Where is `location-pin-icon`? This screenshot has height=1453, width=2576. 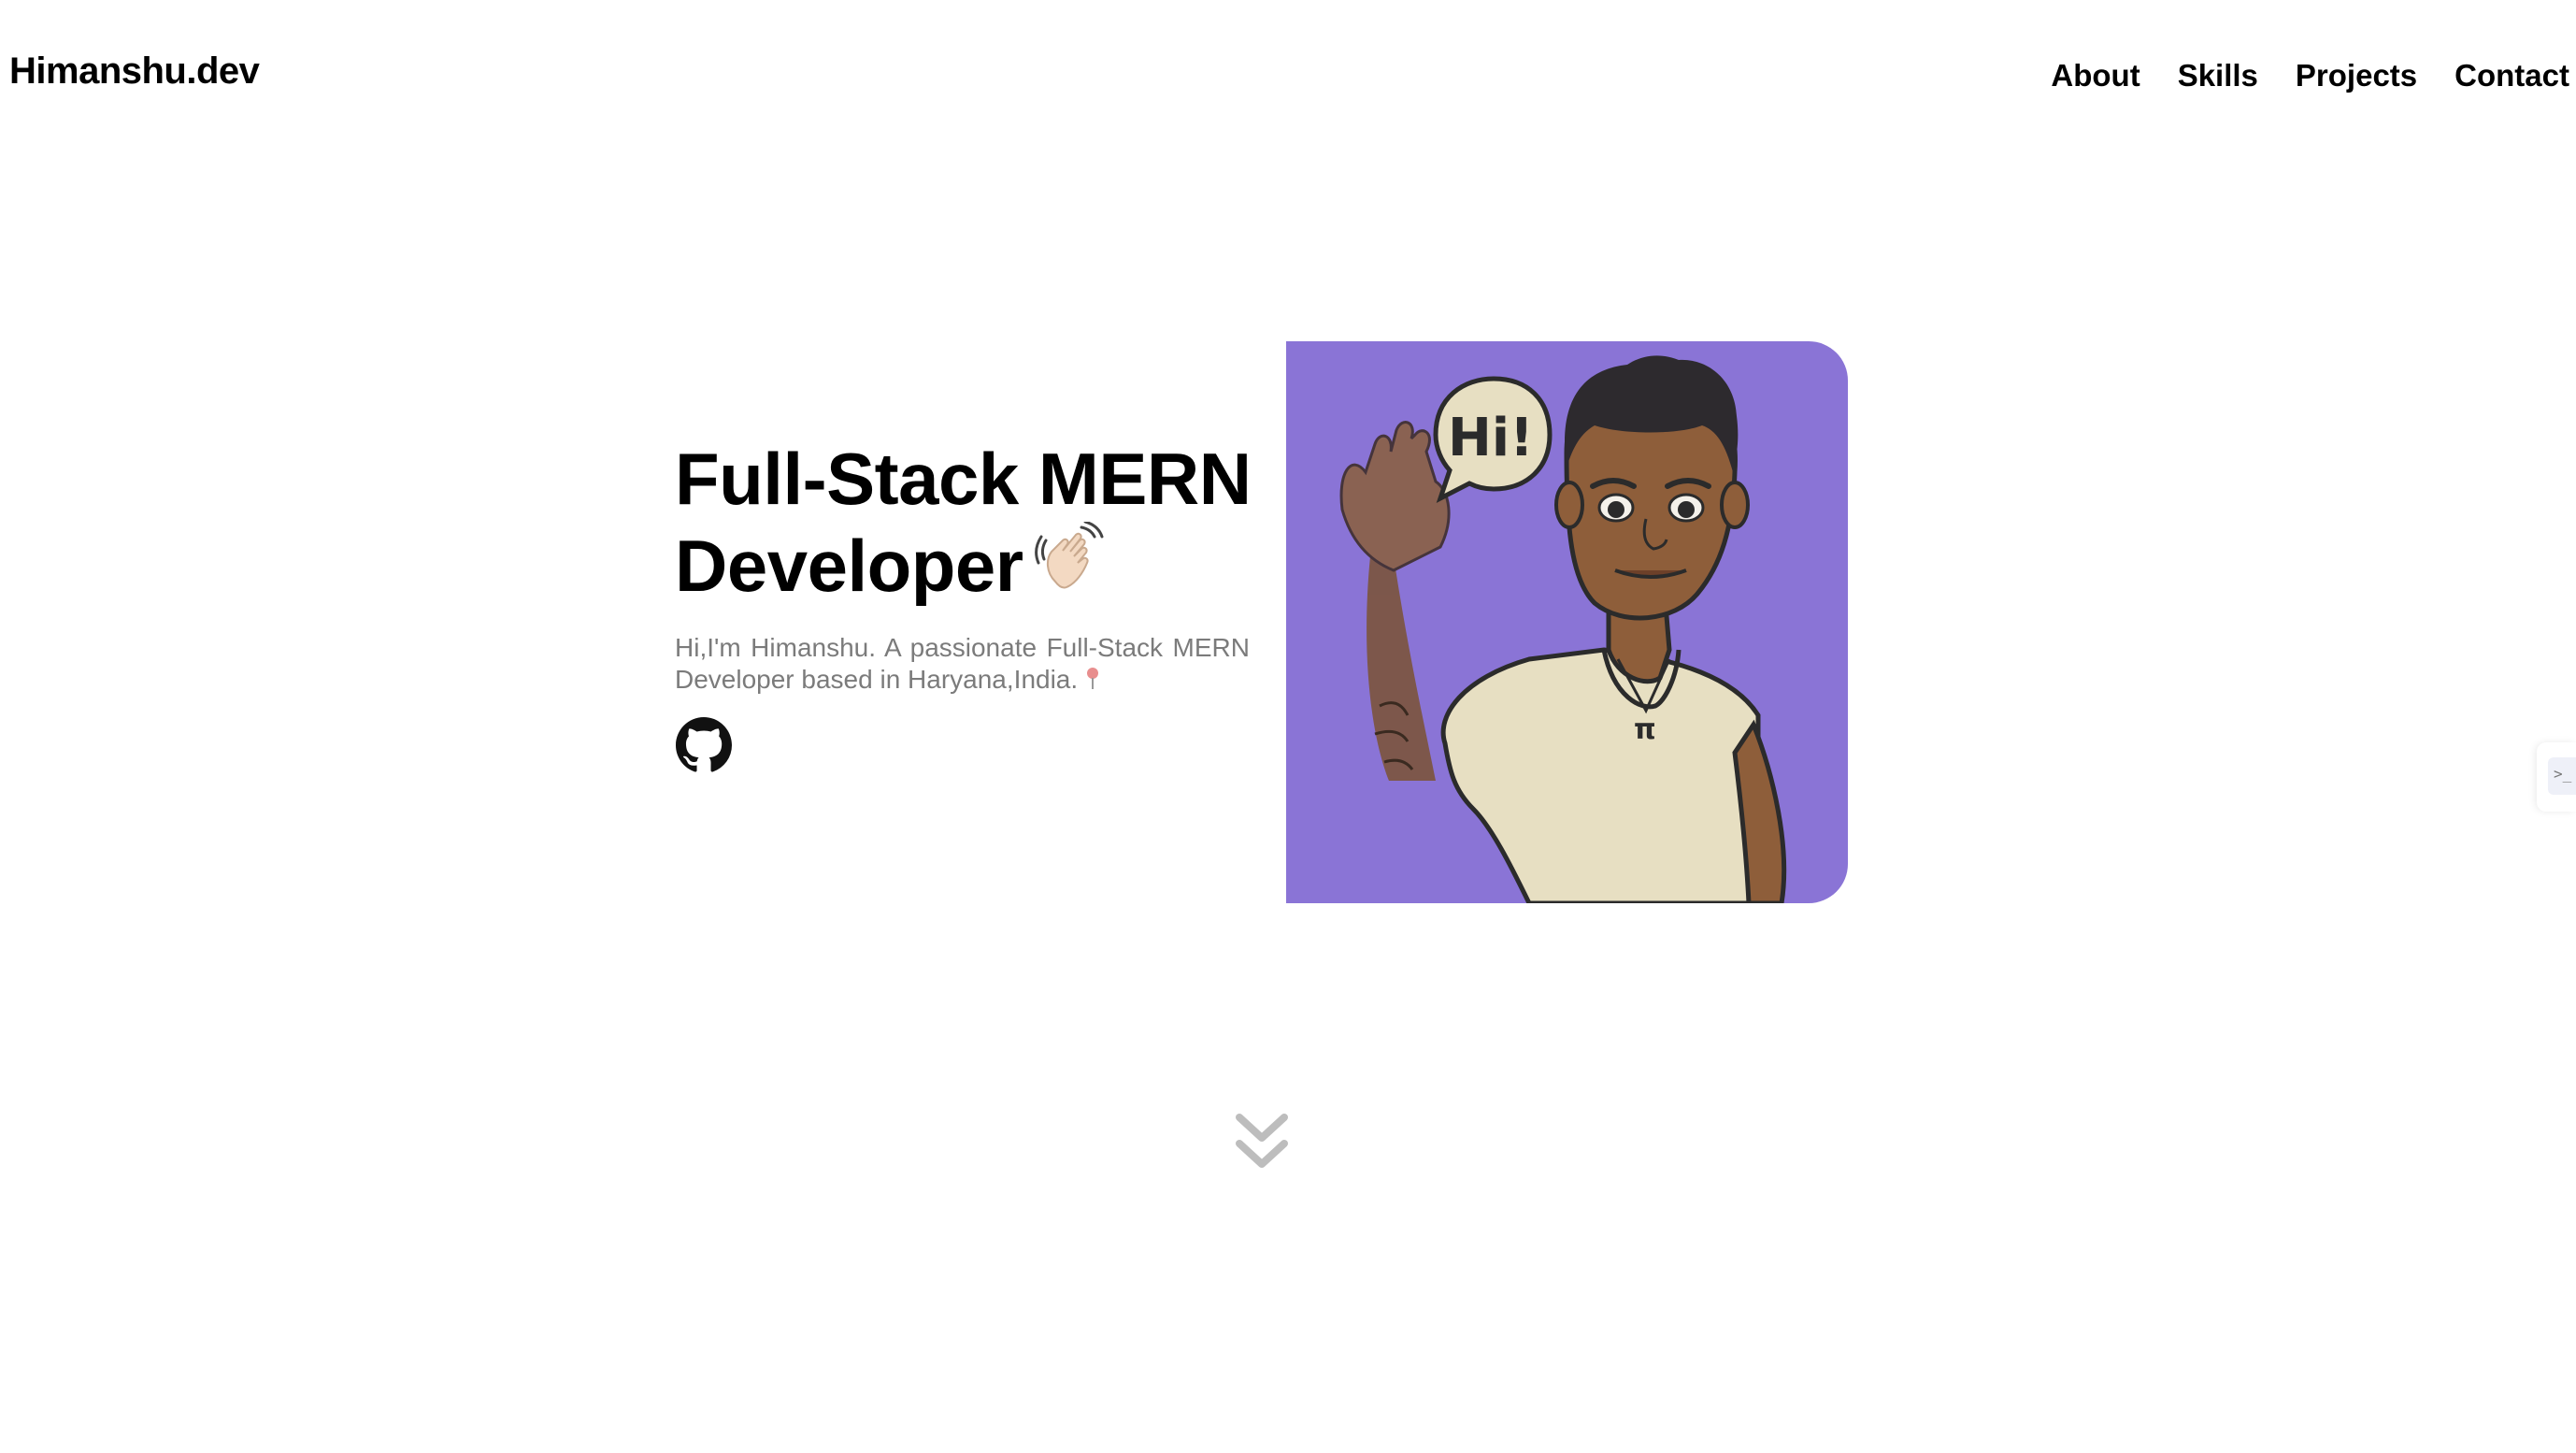
location-pin-icon is located at coordinates (1092, 682).